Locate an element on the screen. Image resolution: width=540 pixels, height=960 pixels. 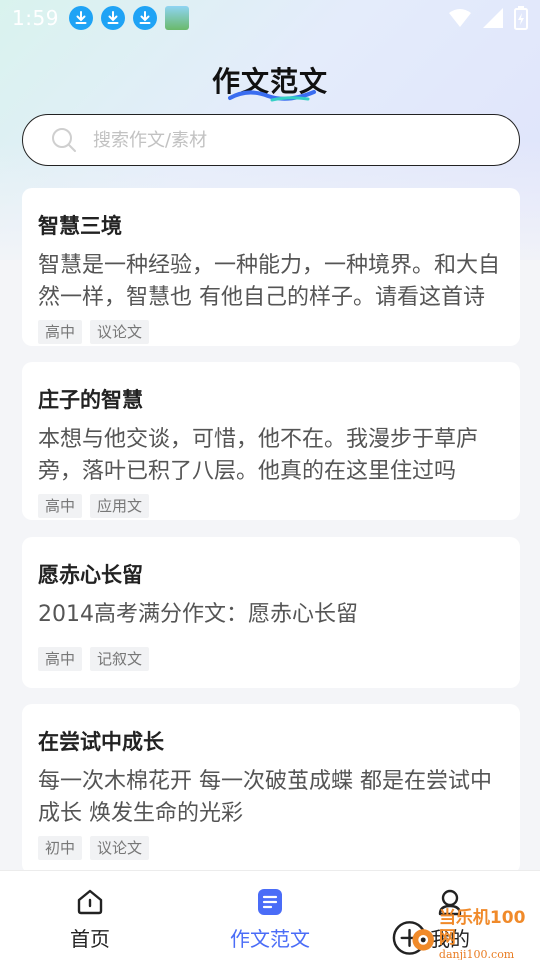
genre-tag: 应用文 is located at coordinates (120, 506).